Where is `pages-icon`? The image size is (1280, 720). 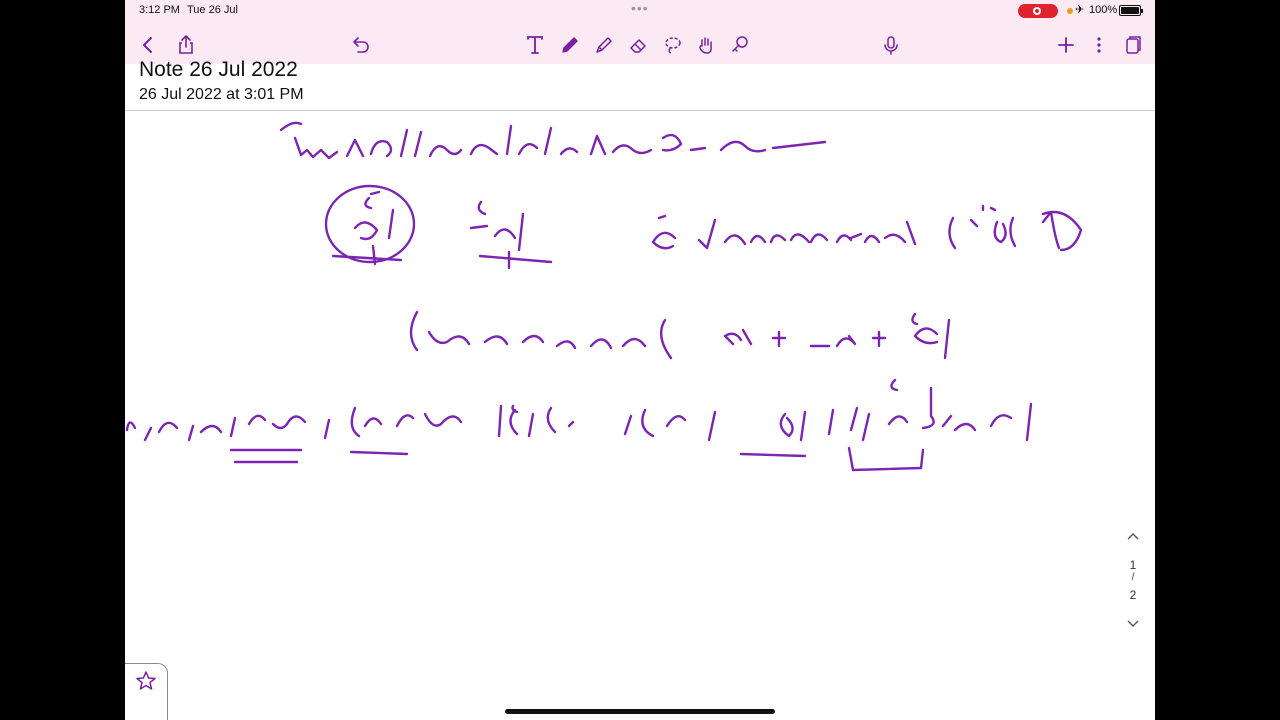 pages-icon is located at coordinates (1132, 45).